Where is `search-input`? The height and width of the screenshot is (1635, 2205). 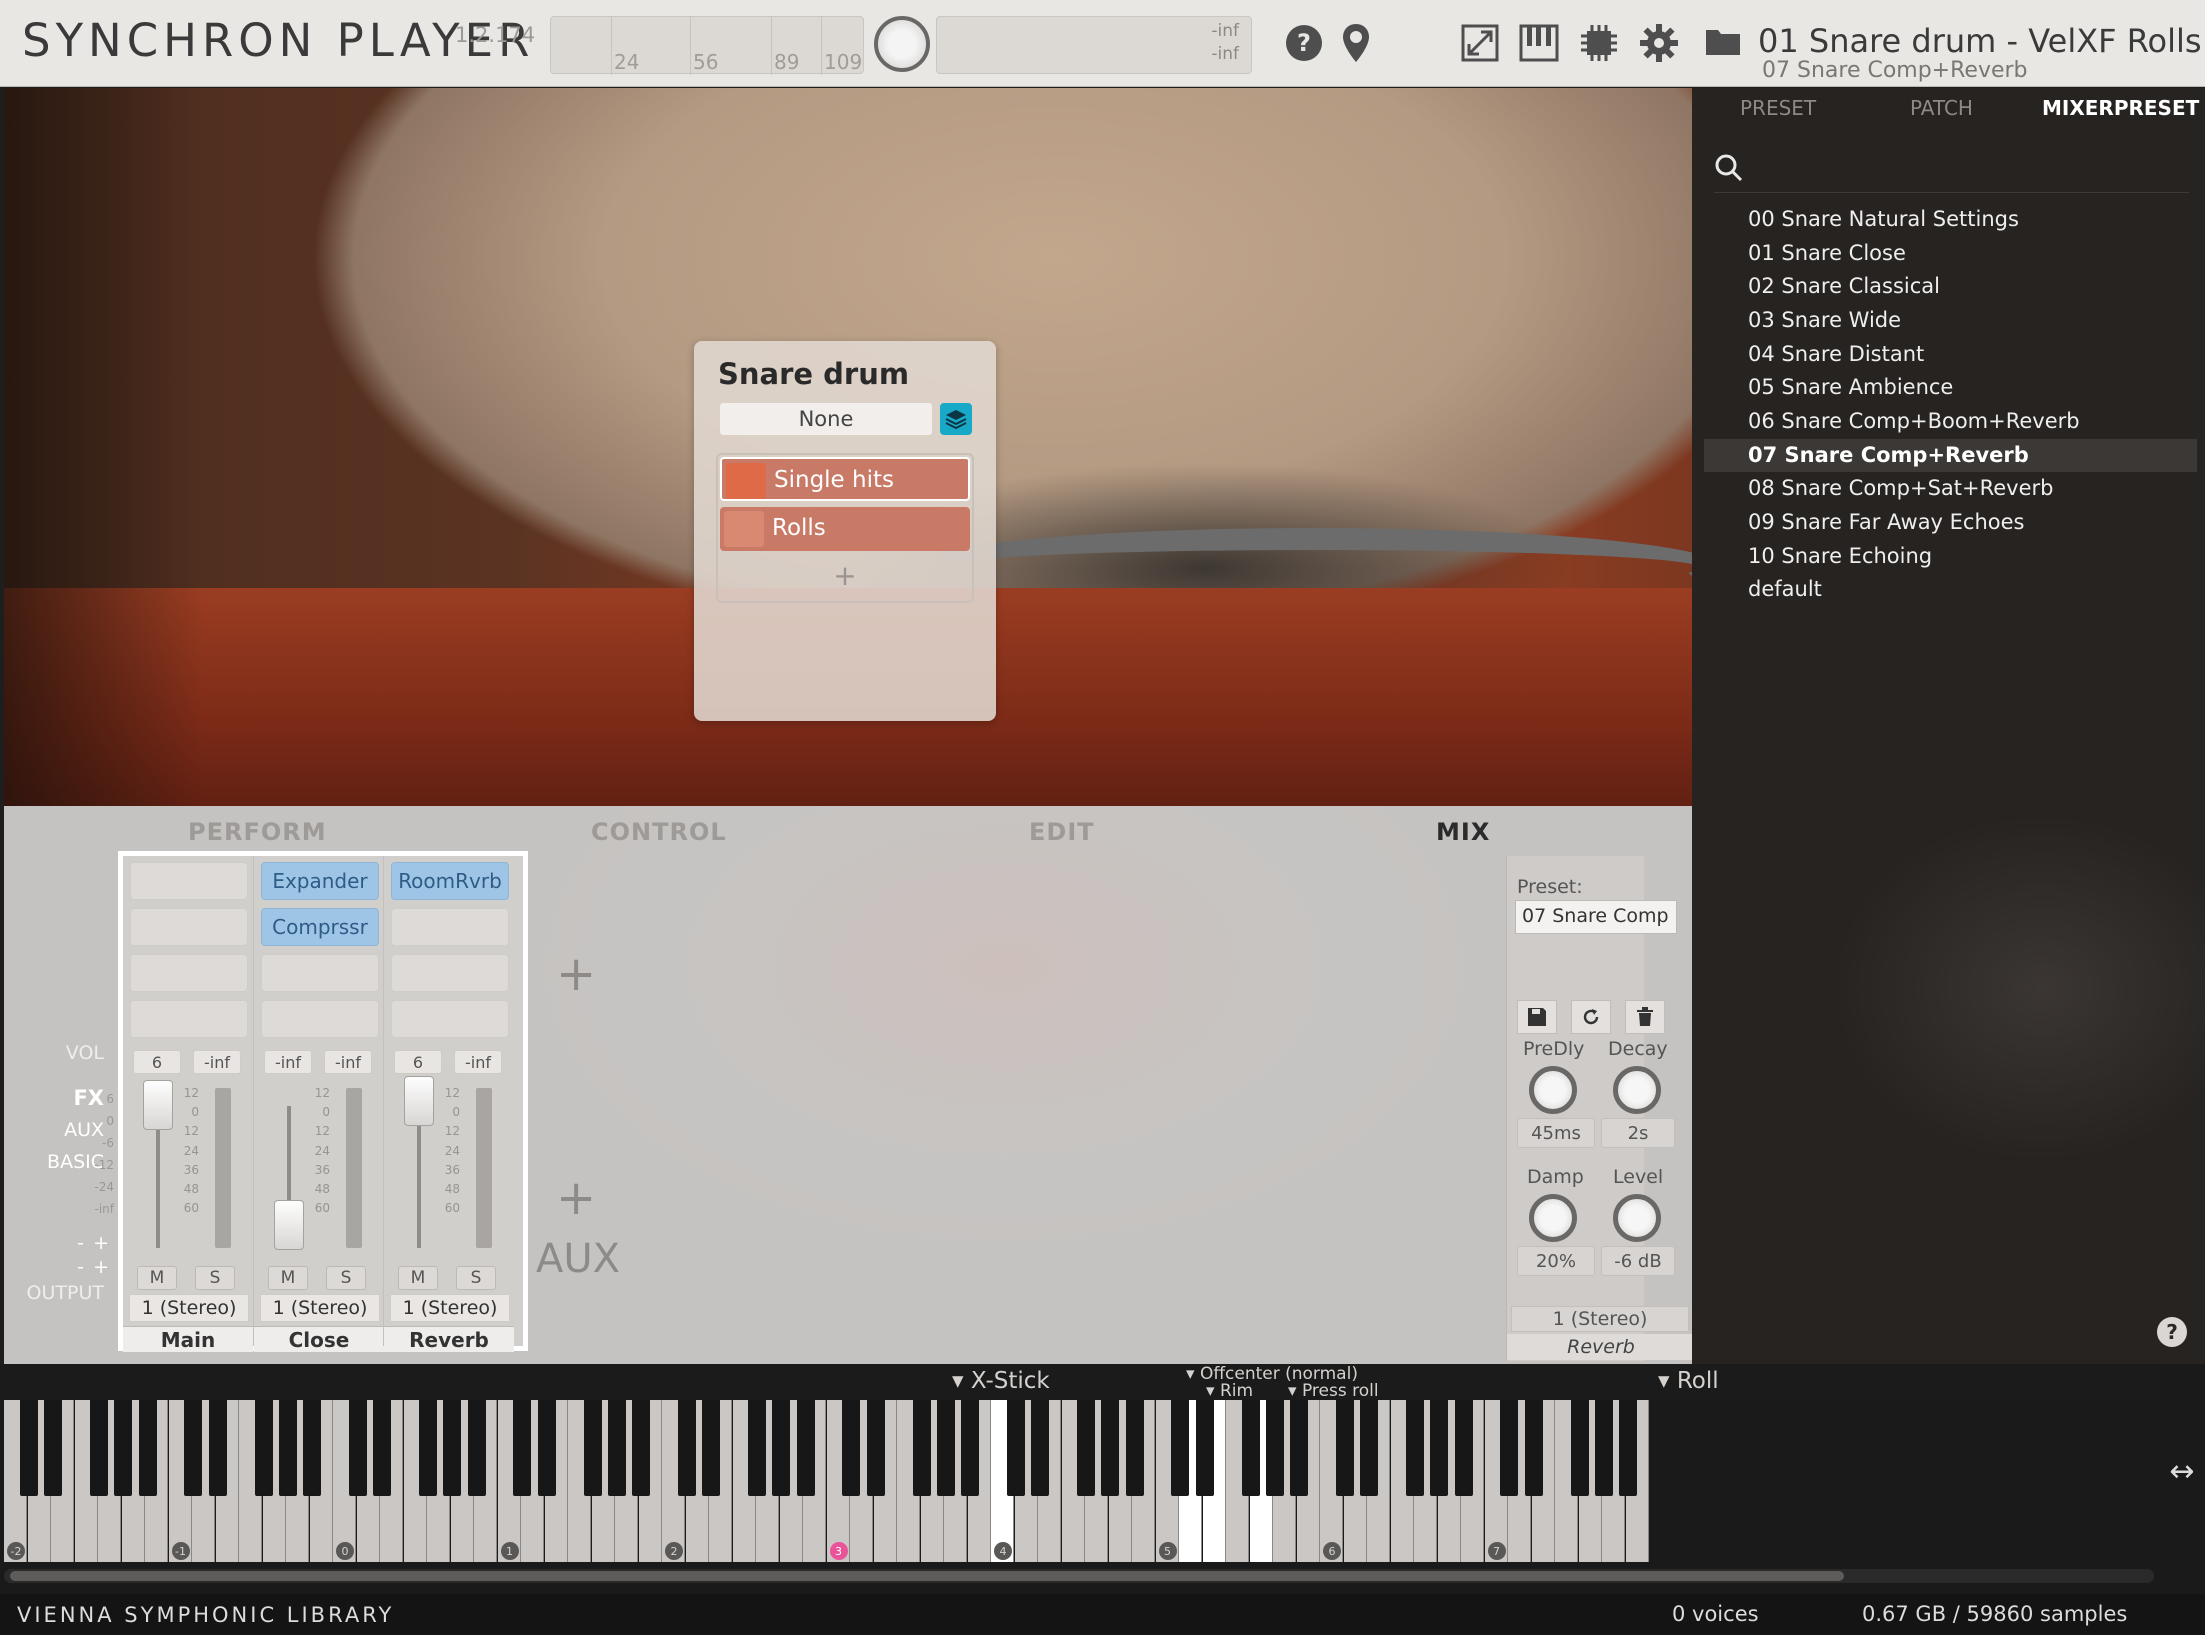
search-input is located at coordinates (1951, 168).